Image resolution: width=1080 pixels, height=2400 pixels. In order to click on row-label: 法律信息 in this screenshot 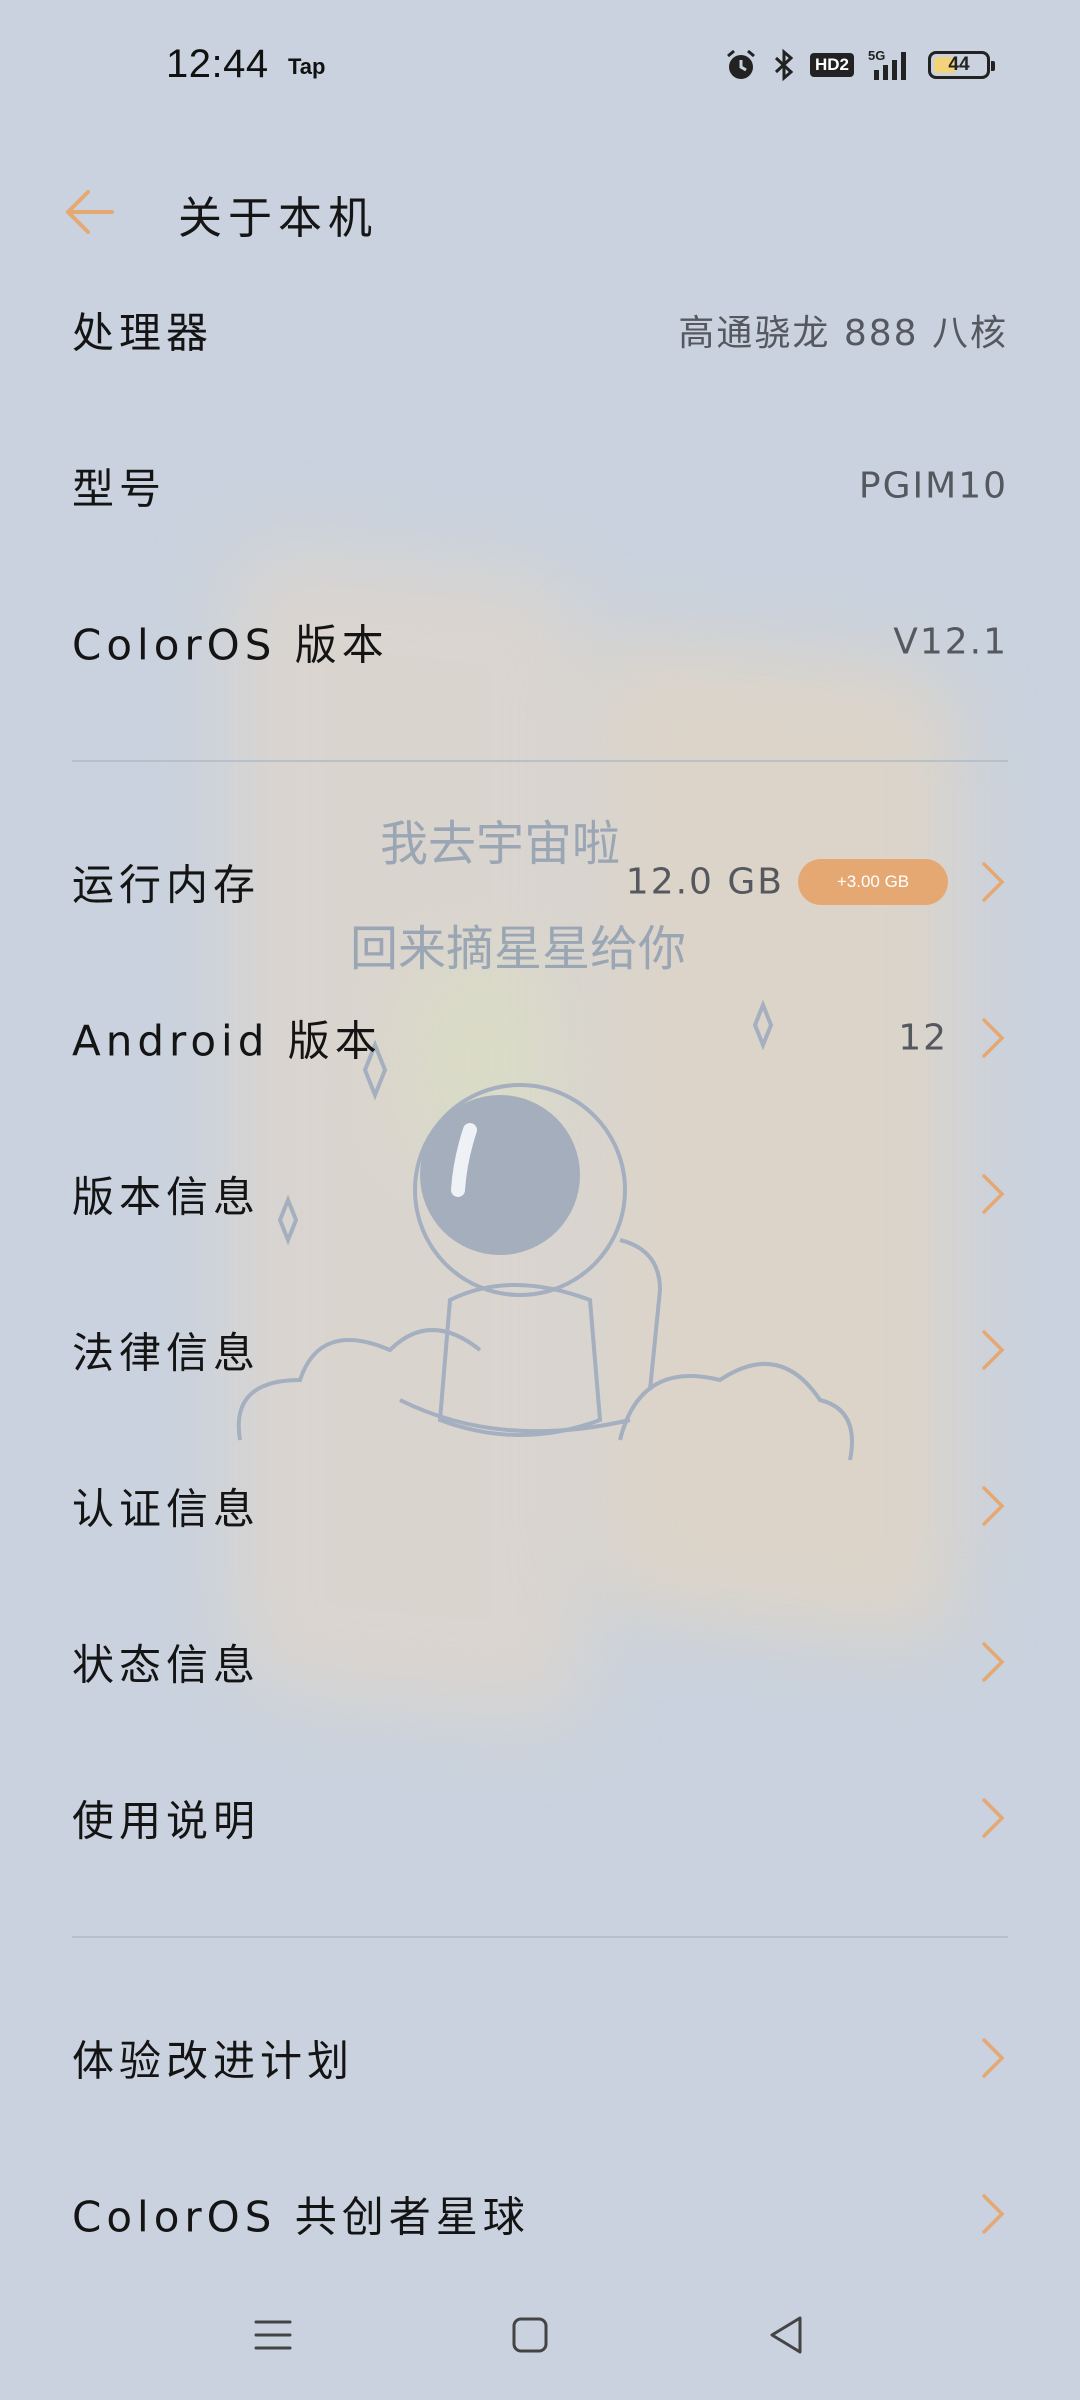, I will do `click(166, 1353)`.